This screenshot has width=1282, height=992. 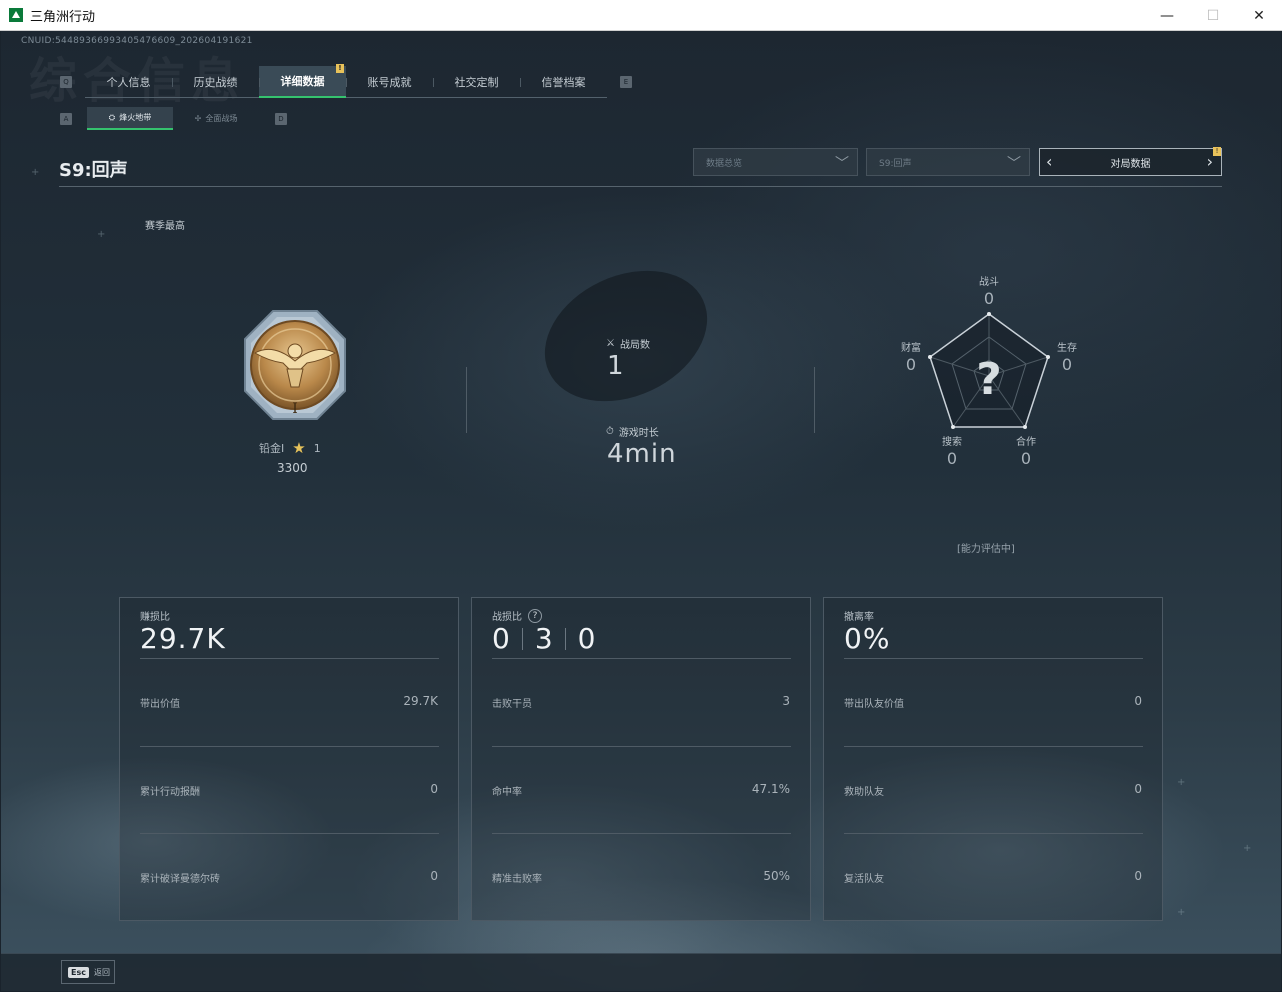 What do you see at coordinates (128, 82) in the screenshot?
I see `tab-personal-info: 个人信息` at bounding box center [128, 82].